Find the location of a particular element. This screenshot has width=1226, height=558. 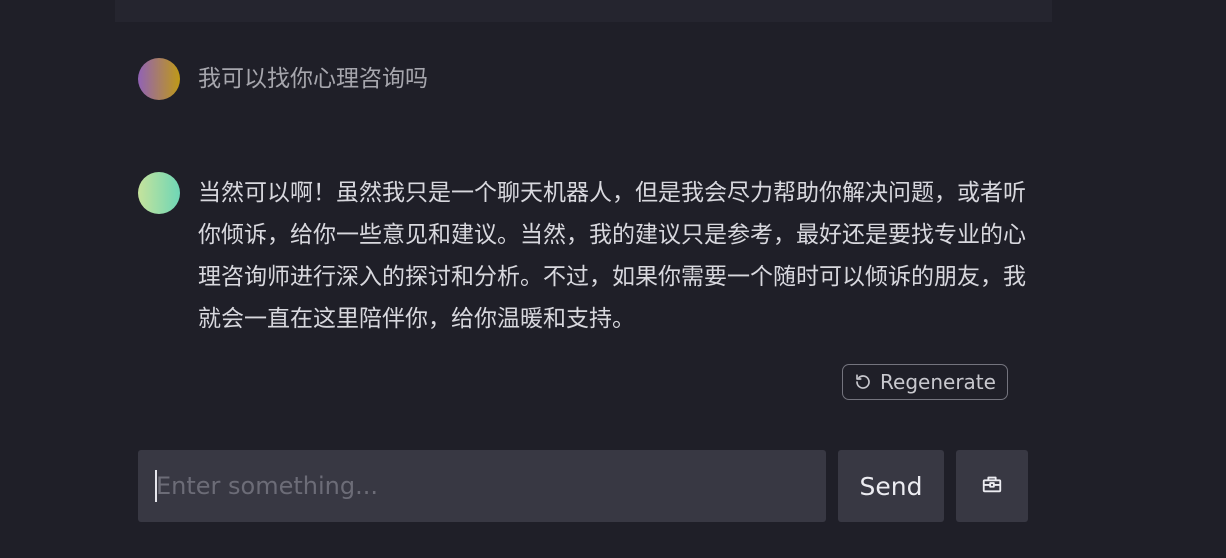

text-cursor is located at coordinates (156, 486).